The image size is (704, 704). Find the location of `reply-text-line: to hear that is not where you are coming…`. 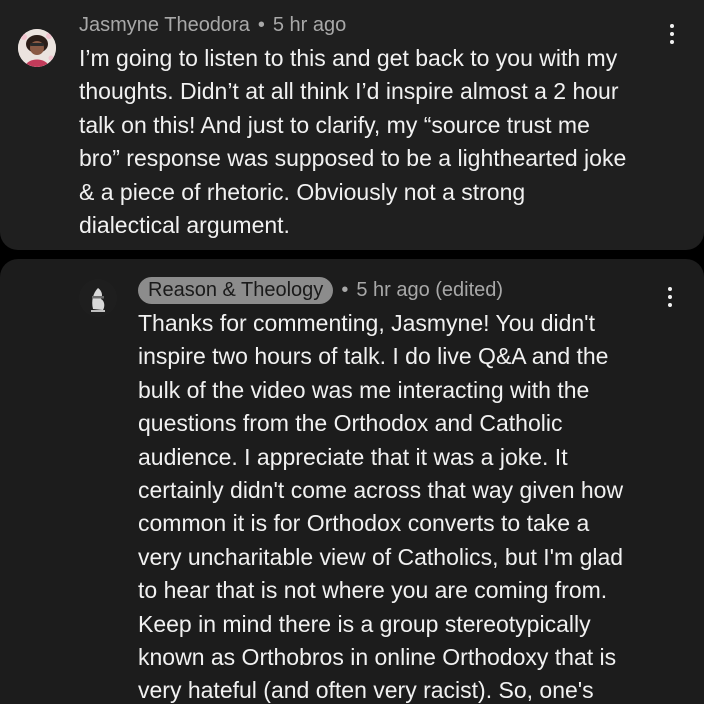

reply-text-line: to hear that is not where you are coming… is located at coordinates (373, 590).